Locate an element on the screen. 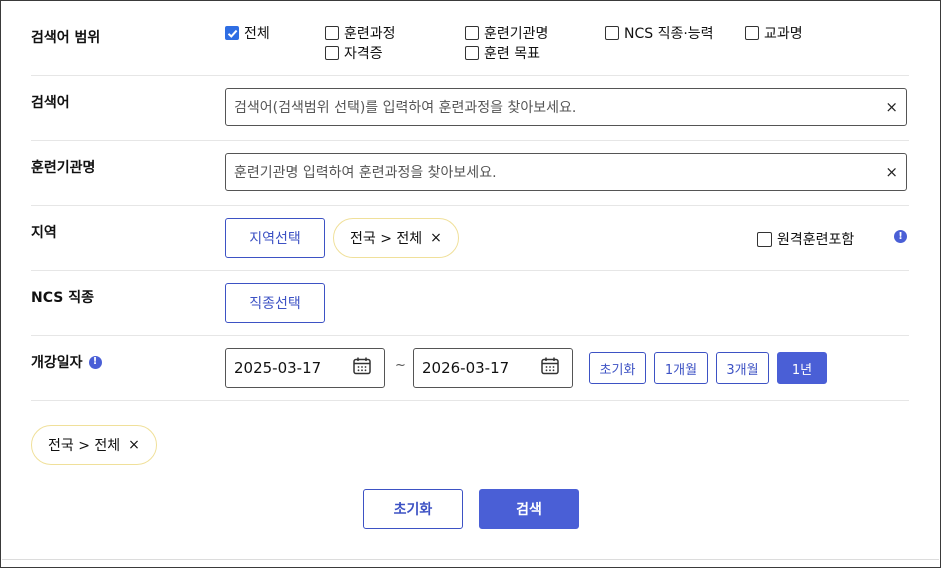 The image size is (941, 568). institution-placeholder: 훈련기관명 입력하여 훈련과정을 찾아보세요. is located at coordinates (365, 173).